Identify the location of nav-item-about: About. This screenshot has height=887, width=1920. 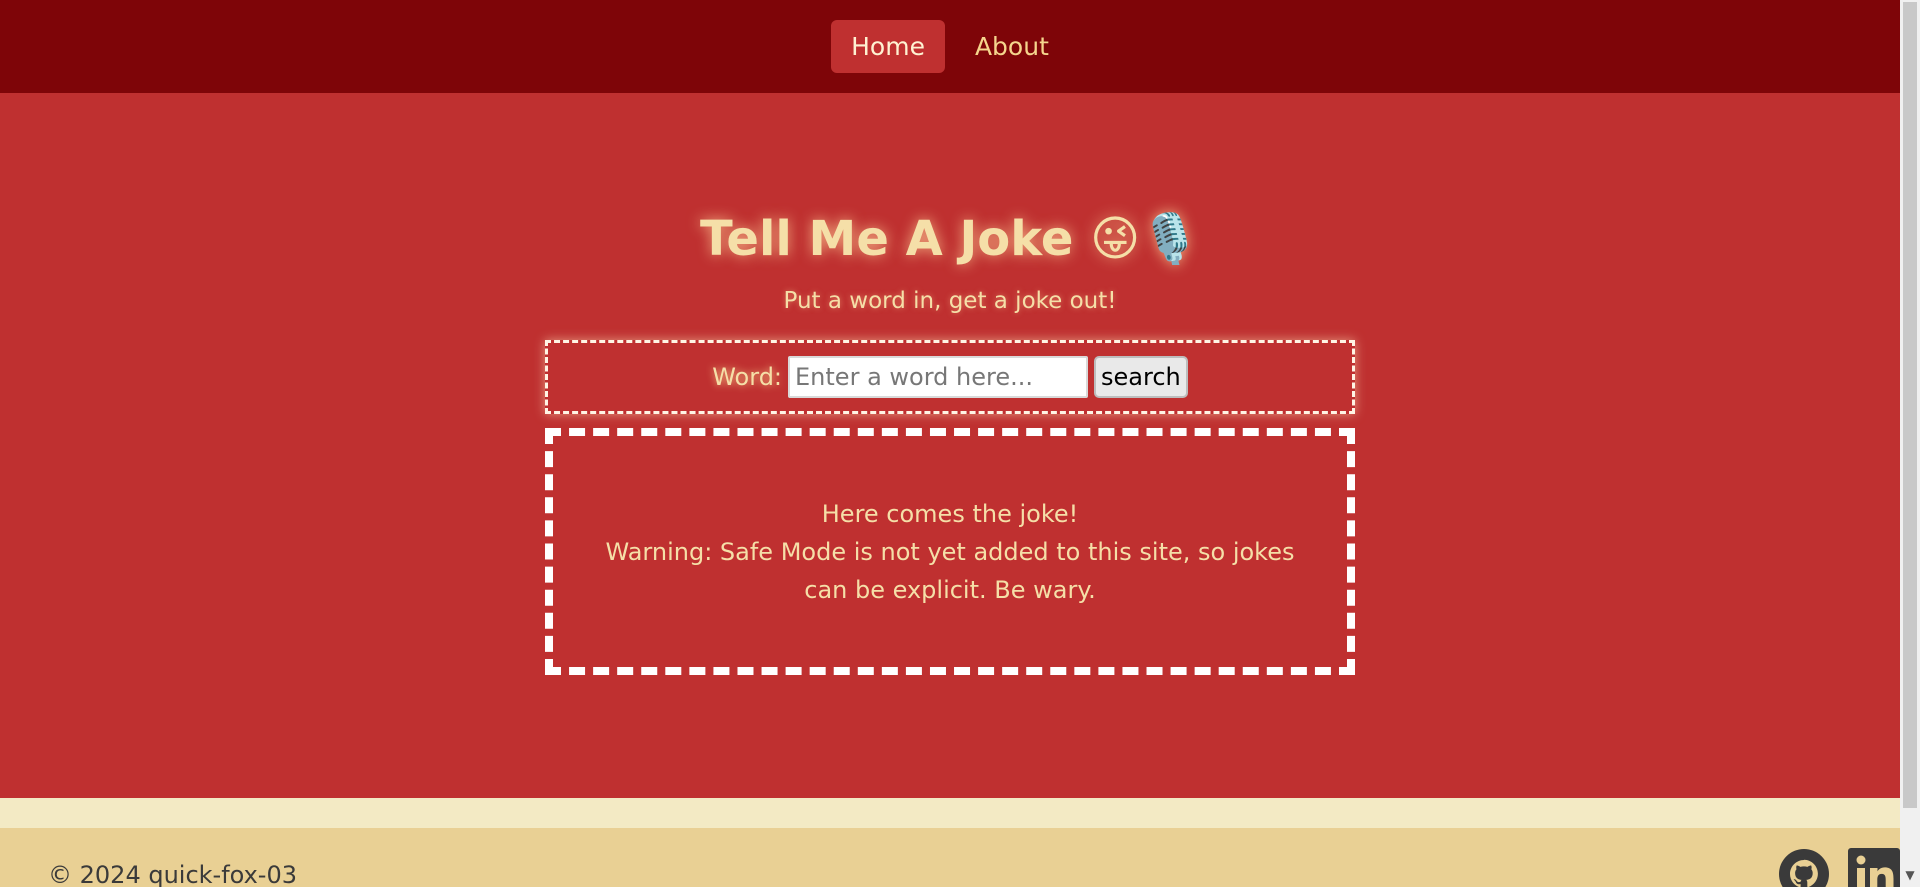
(1012, 46).